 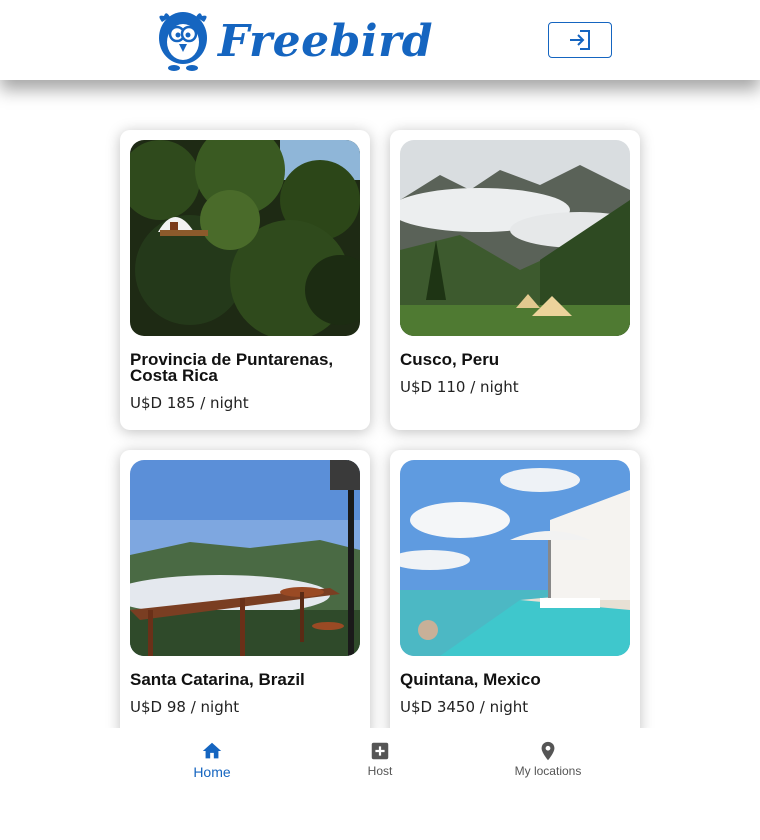 What do you see at coordinates (380, 771) in the screenshot?
I see `nav-host-label: Host` at bounding box center [380, 771].